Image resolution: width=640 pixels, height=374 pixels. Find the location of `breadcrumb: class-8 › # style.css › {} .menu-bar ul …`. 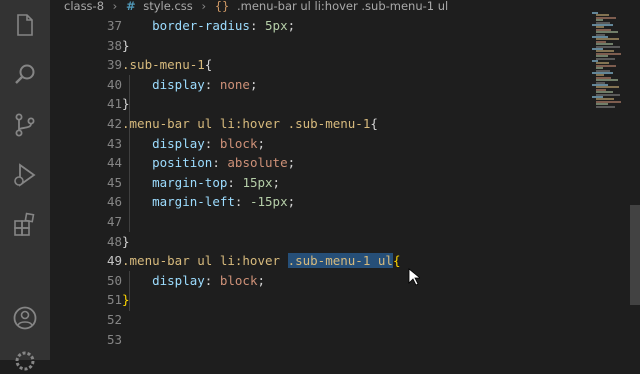

breadcrumb: class-8 › # style.css › {} .menu-bar ul … is located at coordinates (337, 8).